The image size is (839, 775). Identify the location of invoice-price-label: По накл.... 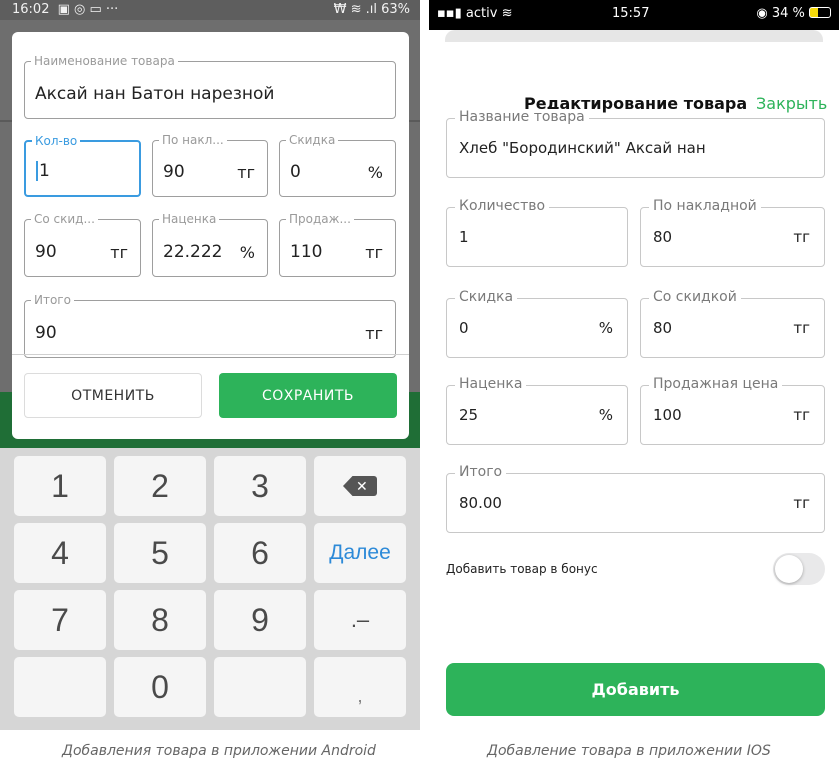
(193, 140).